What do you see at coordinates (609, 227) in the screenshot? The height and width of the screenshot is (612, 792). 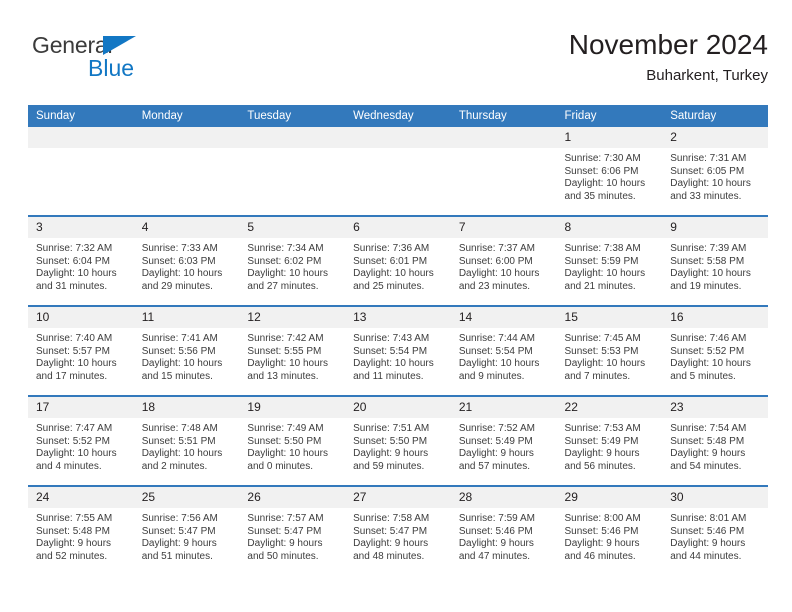 I see `day-number: 8` at bounding box center [609, 227].